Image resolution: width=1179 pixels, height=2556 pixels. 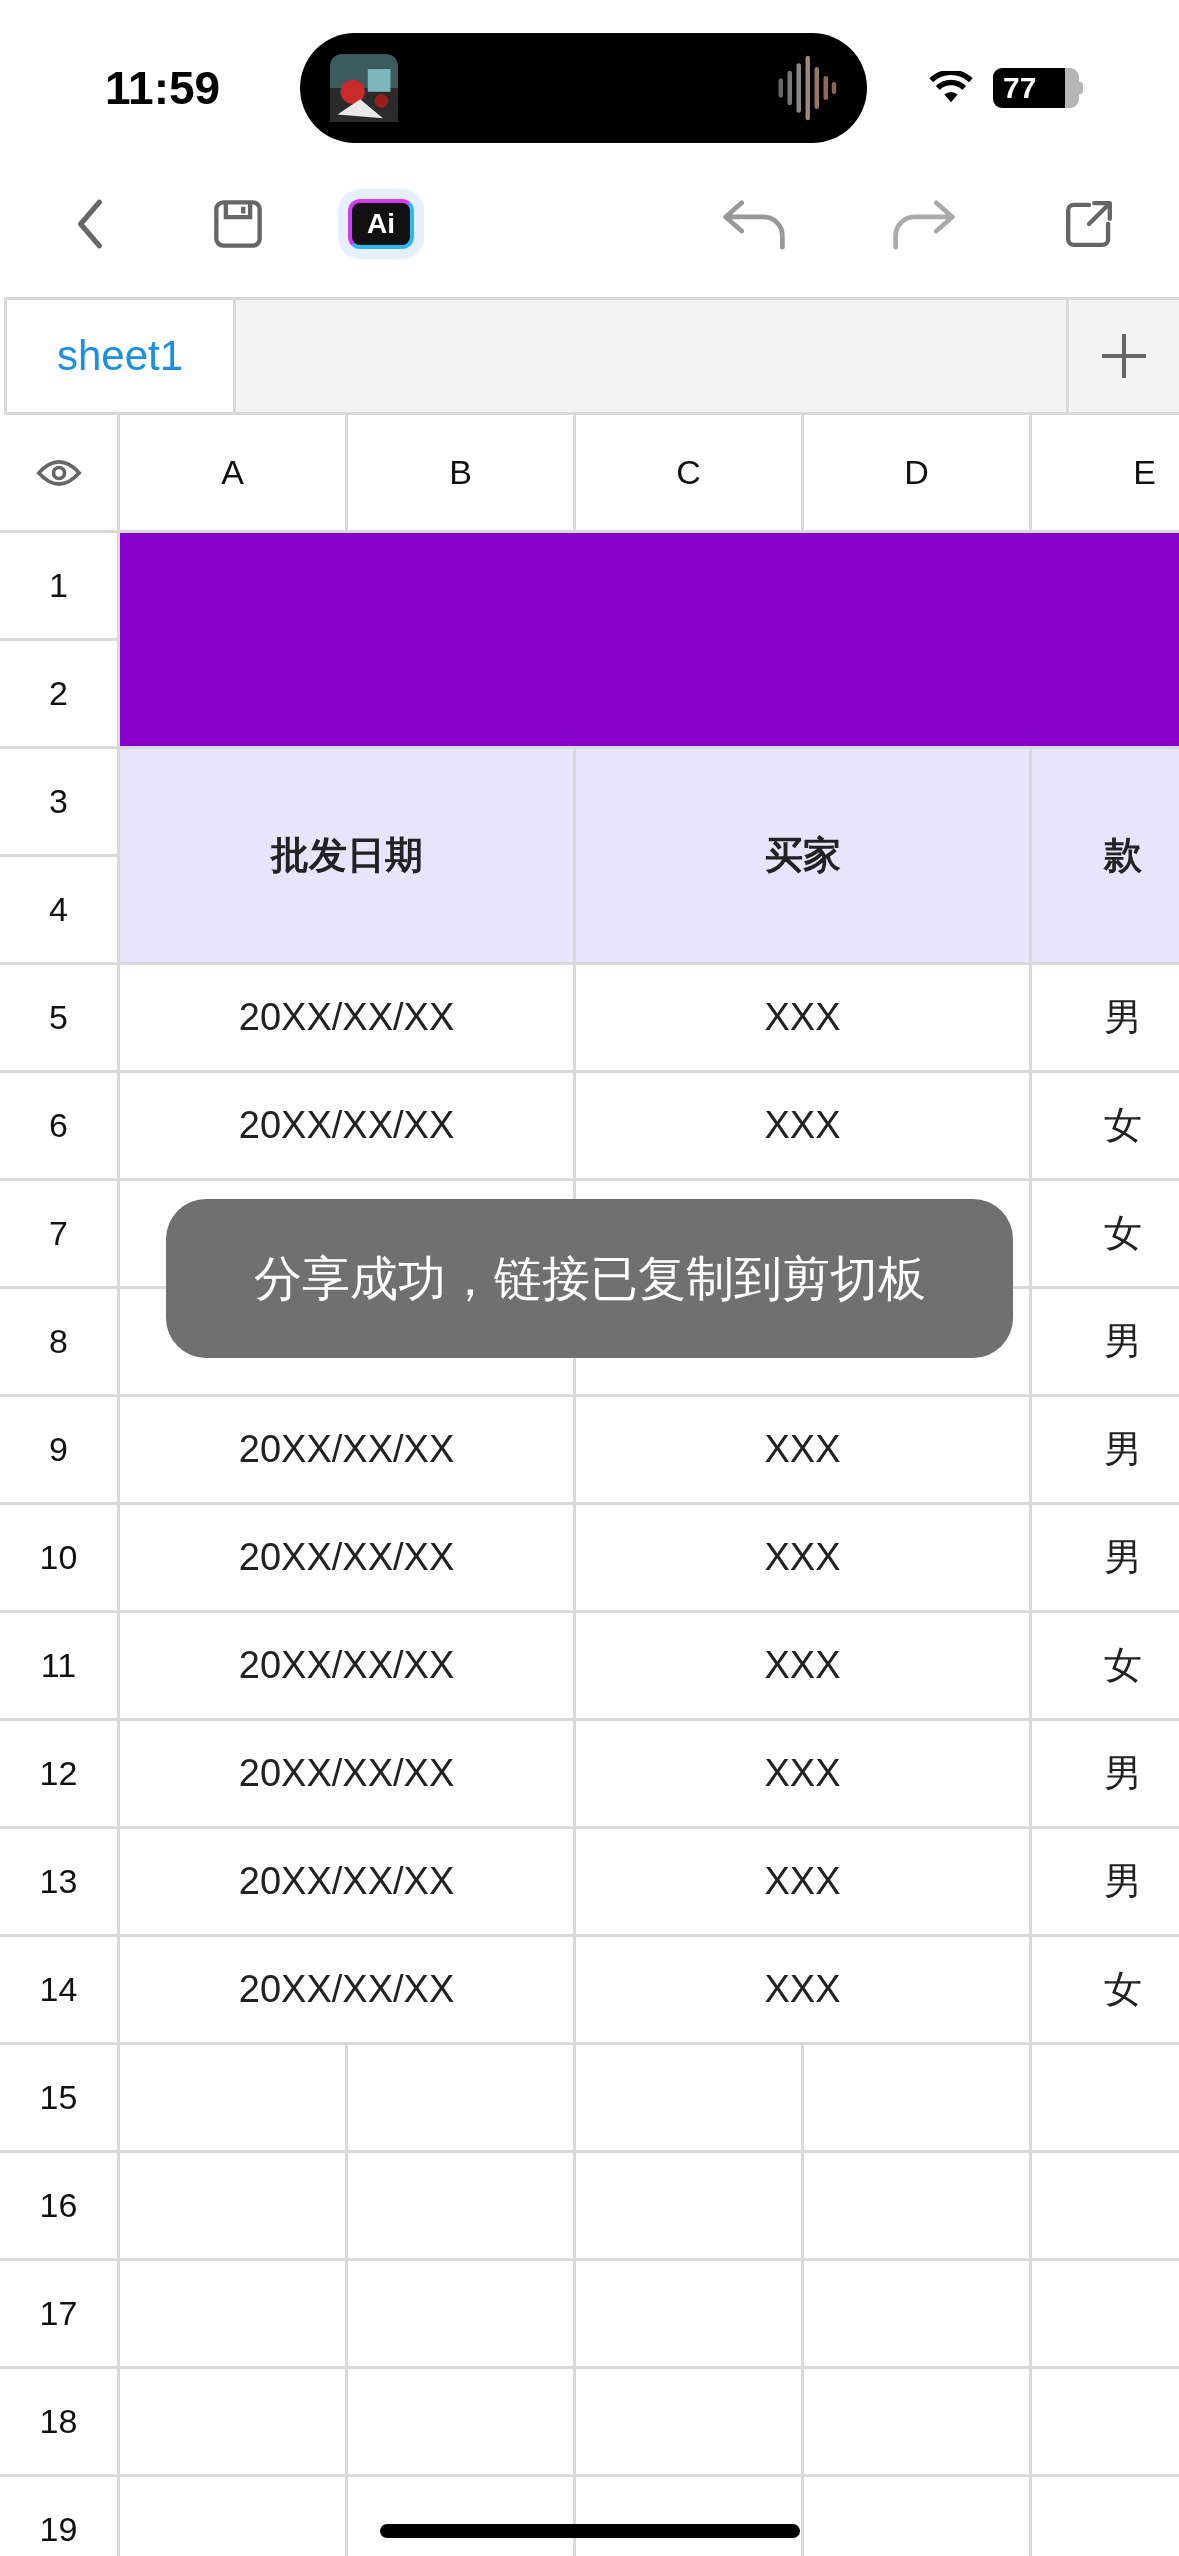 What do you see at coordinates (232, 472) in the screenshot?
I see `column-header: A` at bounding box center [232, 472].